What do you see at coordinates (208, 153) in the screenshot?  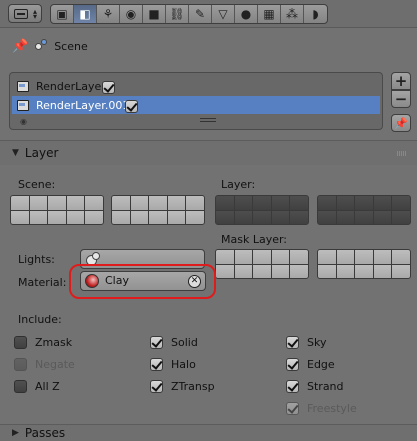 I see `layer-panel-header: ▼ Layer` at bounding box center [208, 153].